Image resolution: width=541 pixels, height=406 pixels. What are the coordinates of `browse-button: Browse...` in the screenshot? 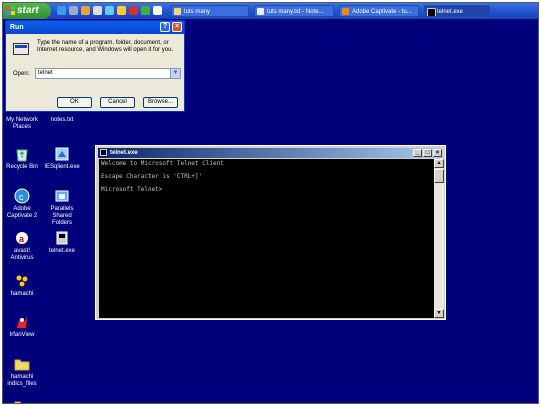 It's located at (160, 102).